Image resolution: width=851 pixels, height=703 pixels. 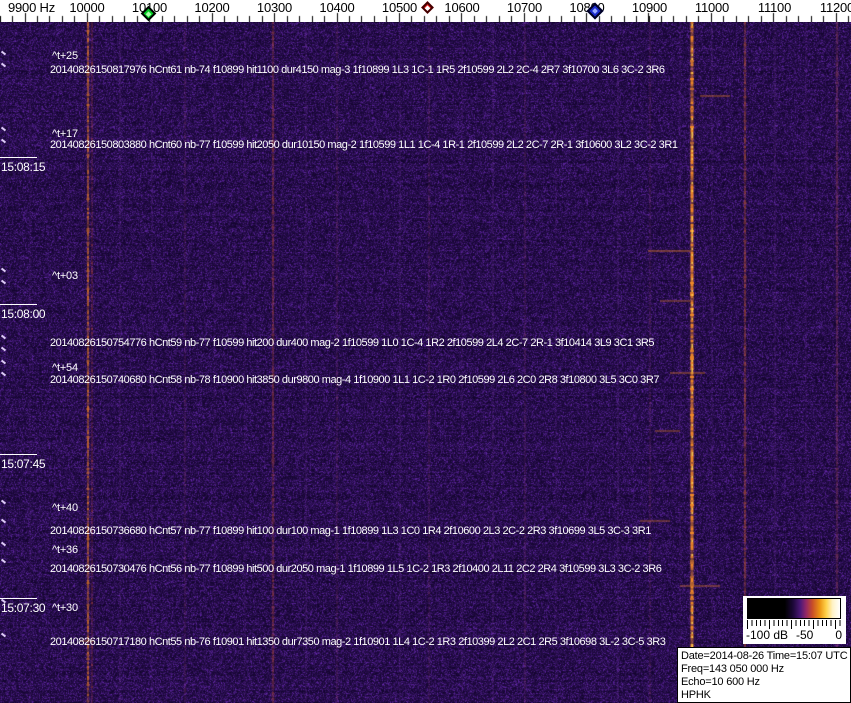 I want to click on time-axis-label: 15:08:15, so click(x=23, y=167).